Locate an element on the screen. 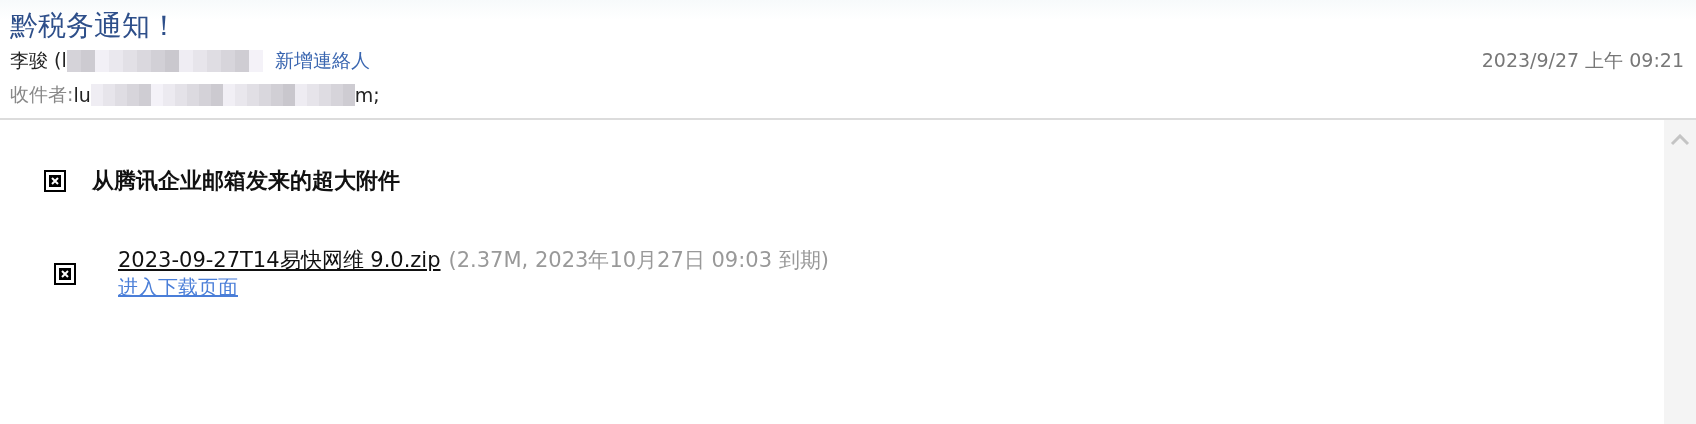 The image size is (1696, 424). file-info: (2.37M, 2023年10月27日 09:03 到期) is located at coordinates (638, 260).